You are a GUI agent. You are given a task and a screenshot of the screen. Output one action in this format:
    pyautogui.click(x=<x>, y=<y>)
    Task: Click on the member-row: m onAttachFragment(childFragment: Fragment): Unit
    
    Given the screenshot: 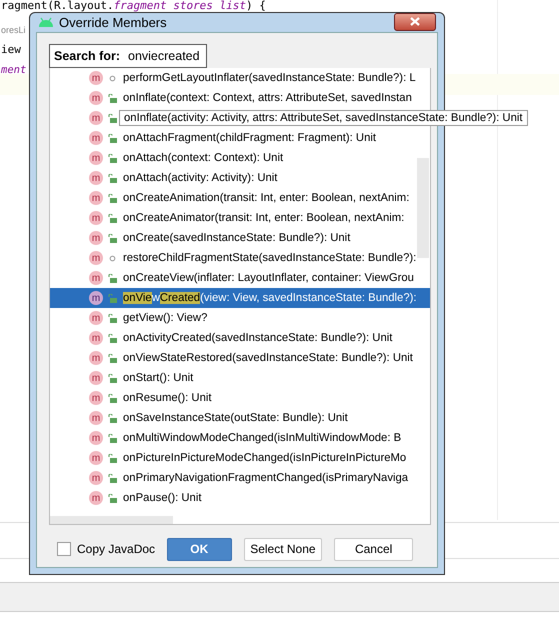 What is the action you would take?
    pyautogui.click(x=240, y=138)
    